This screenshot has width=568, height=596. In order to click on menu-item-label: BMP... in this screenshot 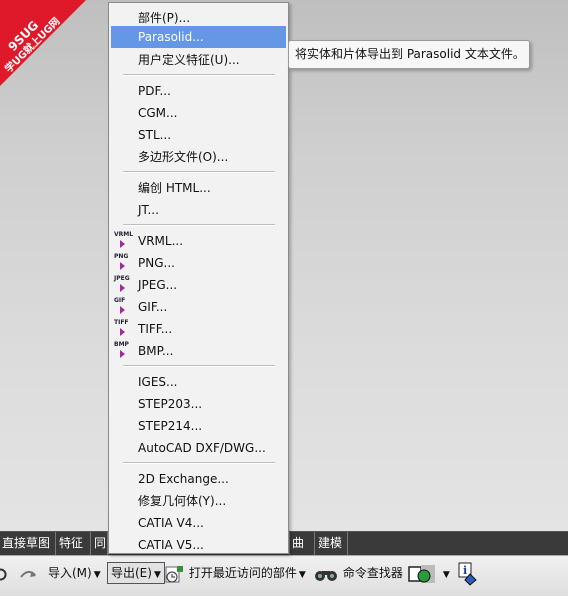, I will do `click(156, 351)`.